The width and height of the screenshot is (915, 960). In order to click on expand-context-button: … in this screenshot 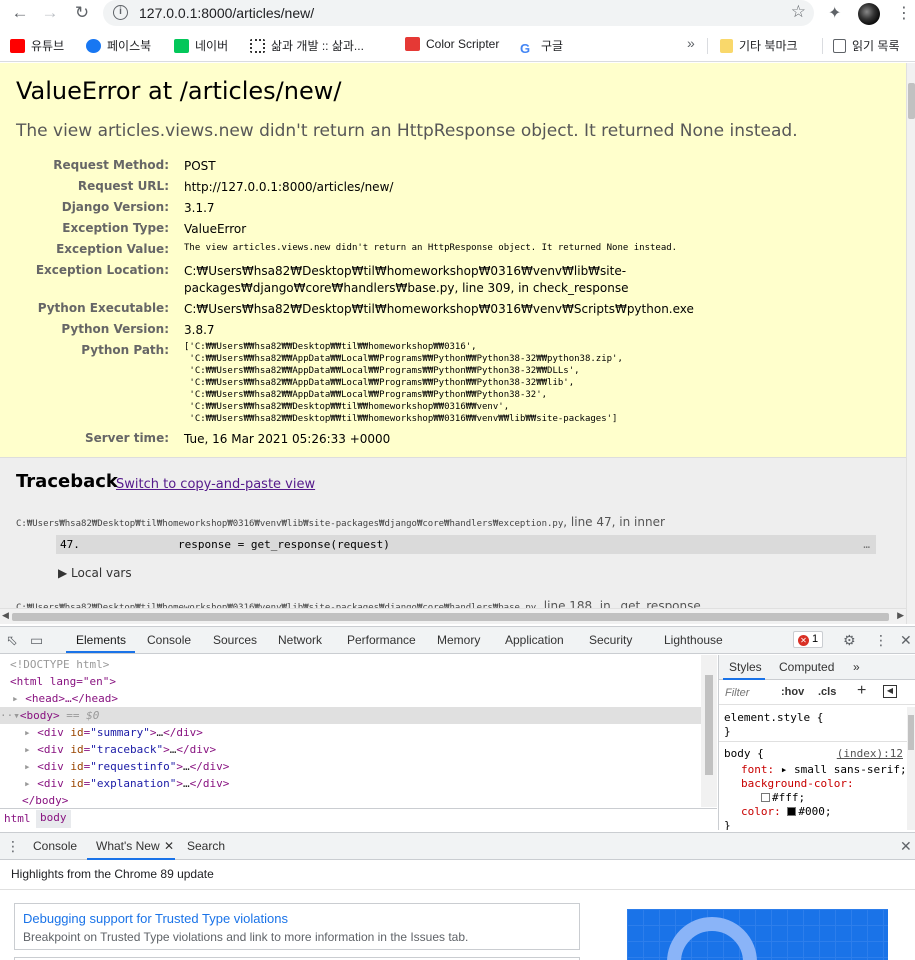, I will do `click(866, 544)`.